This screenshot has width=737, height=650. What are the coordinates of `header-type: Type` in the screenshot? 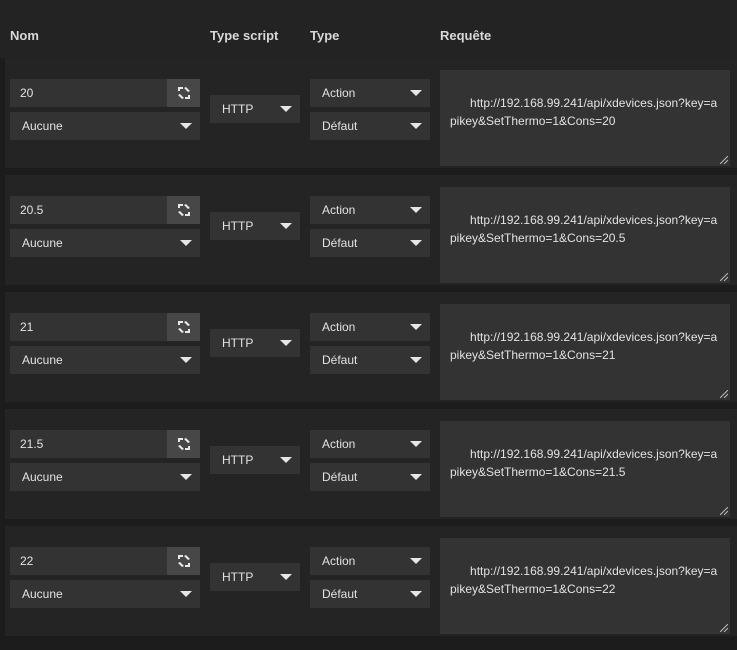 It's located at (325, 35).